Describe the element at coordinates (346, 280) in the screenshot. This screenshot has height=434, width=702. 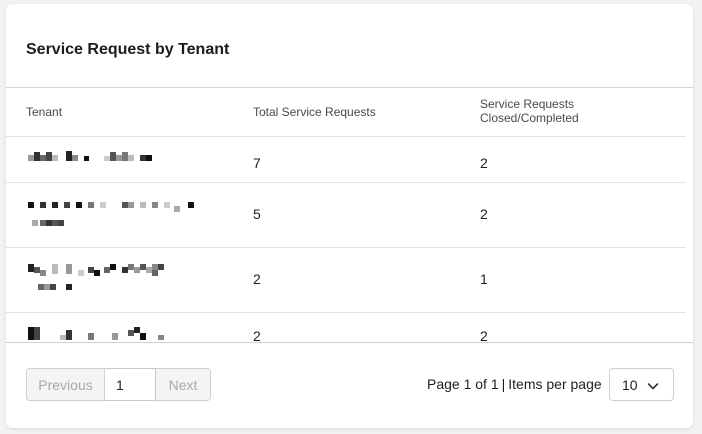
I see `table-row: 2 1` at that location.